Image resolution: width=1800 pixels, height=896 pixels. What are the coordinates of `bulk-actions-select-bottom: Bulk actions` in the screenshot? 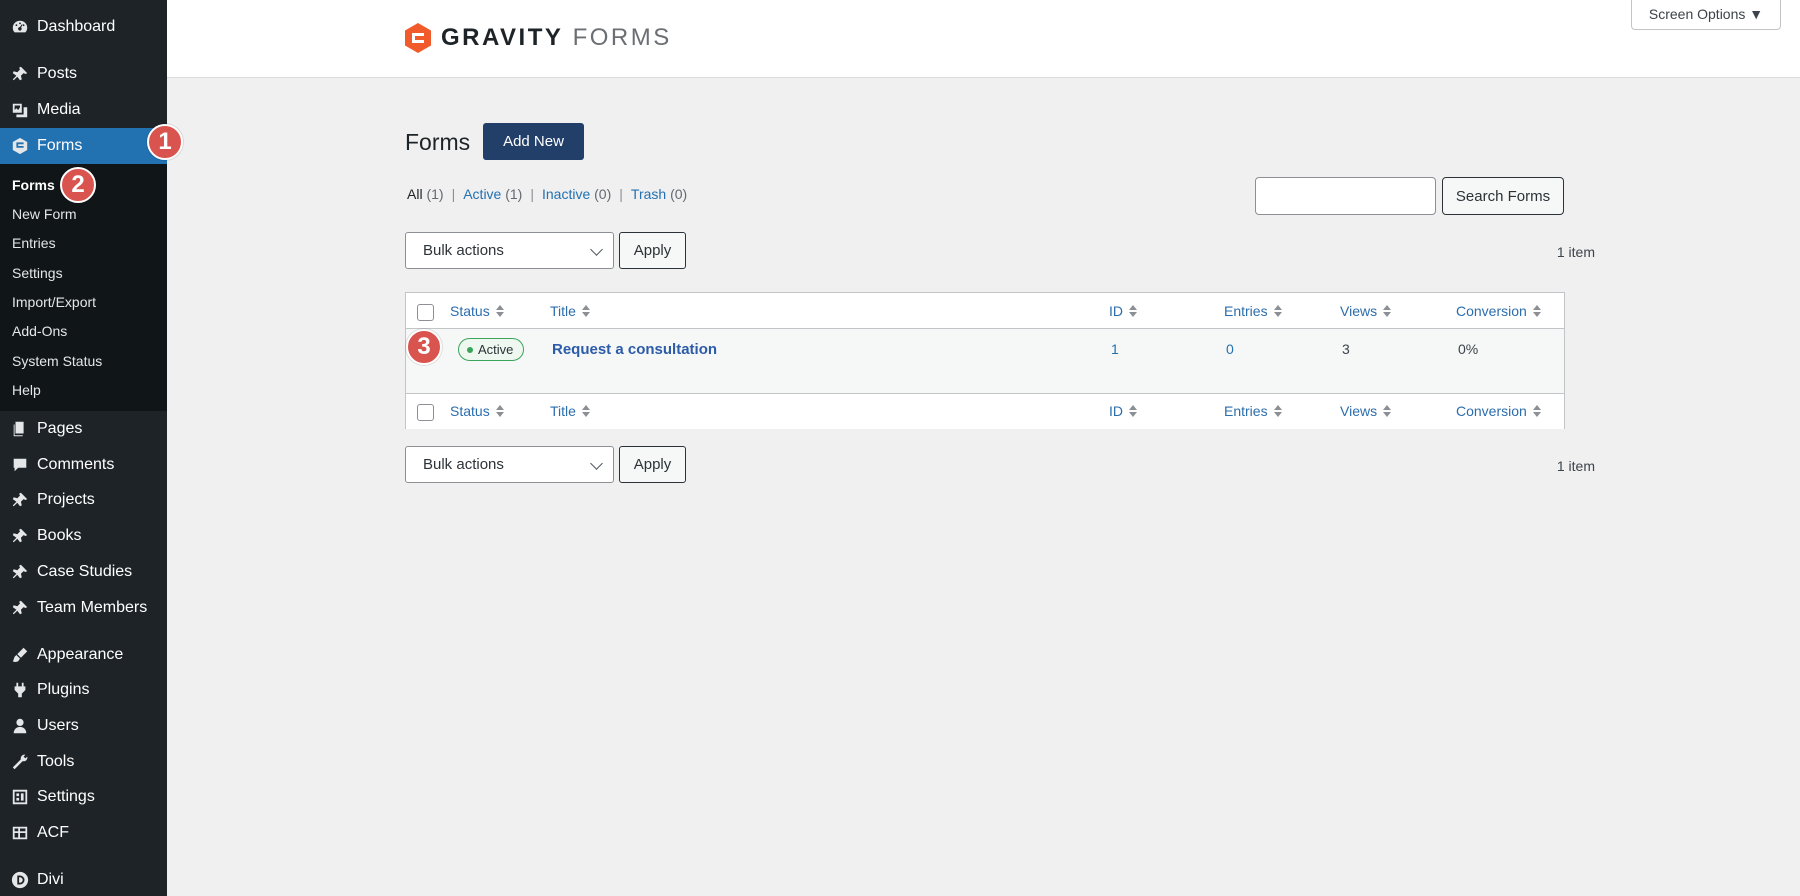 It's located at (509, 464).